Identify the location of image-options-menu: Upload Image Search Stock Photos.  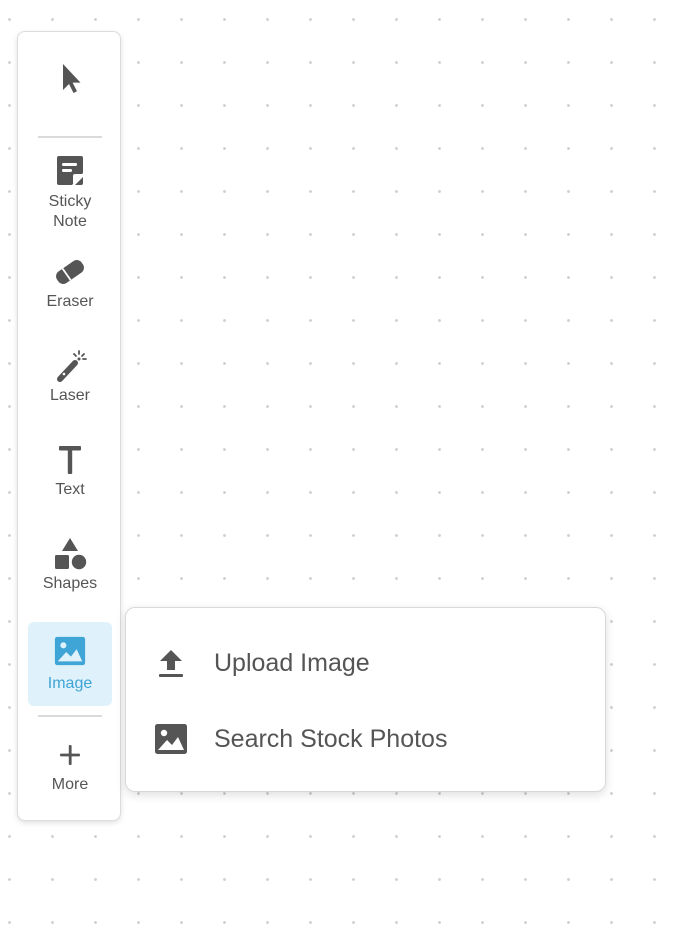
(365, 699).